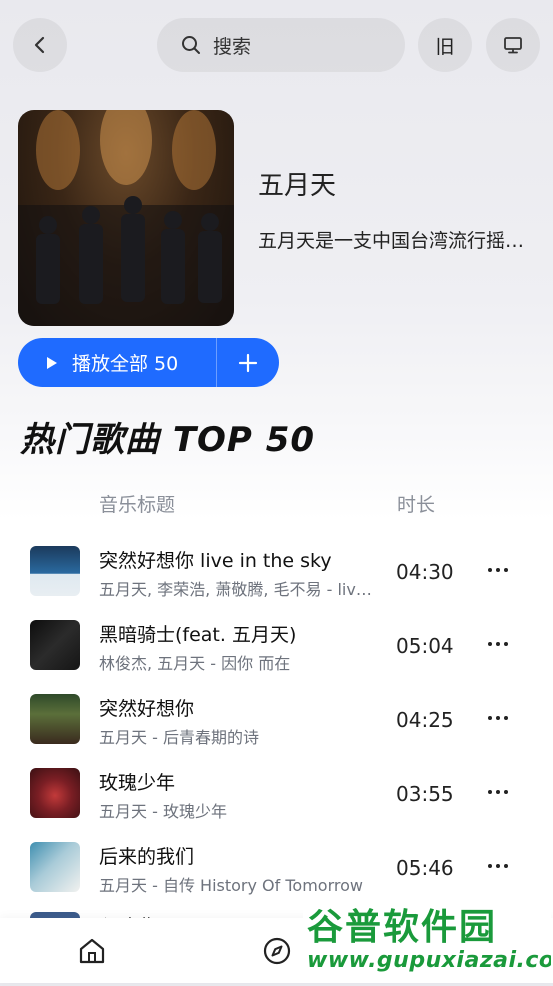 Image resolution: width=553 pixels, height=986 pixels. I want to click on home-icon, so click(92, 951).